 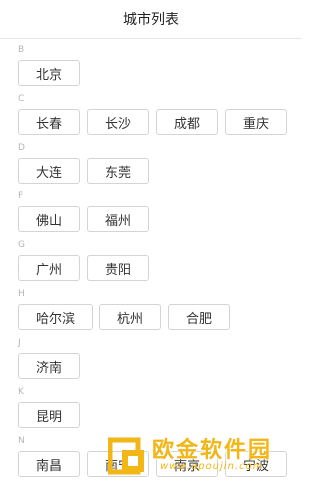 I want to click on city-chip-nanchang: 南昌, so click(x=49, y=464).